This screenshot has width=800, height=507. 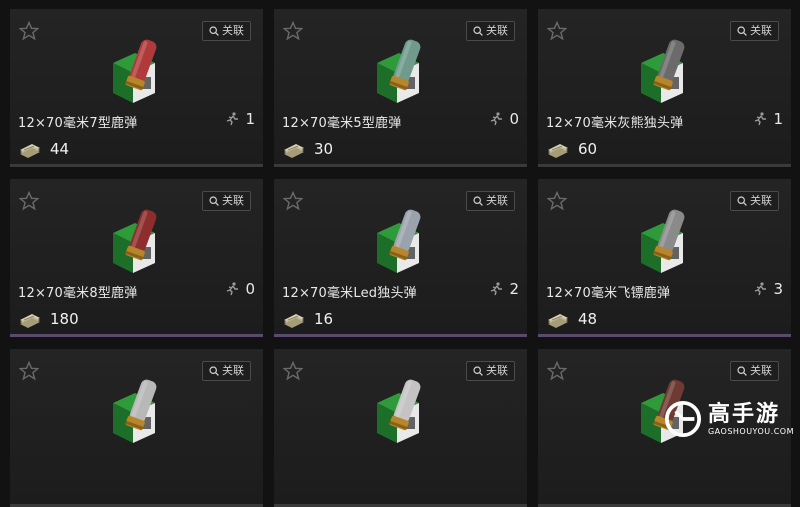 What do you see at coordinates (608, 293) in the screenshot?
I see `item-name: 12×70毫米飞镖鹿弹` at bounding box center [608, 293].